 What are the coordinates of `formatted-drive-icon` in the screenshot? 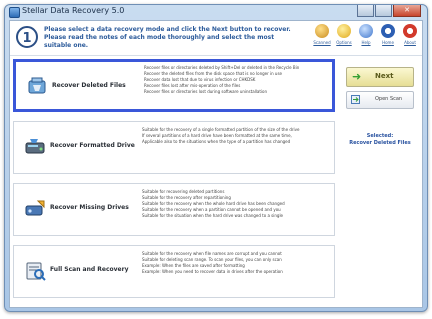 It's located at (35, 146).